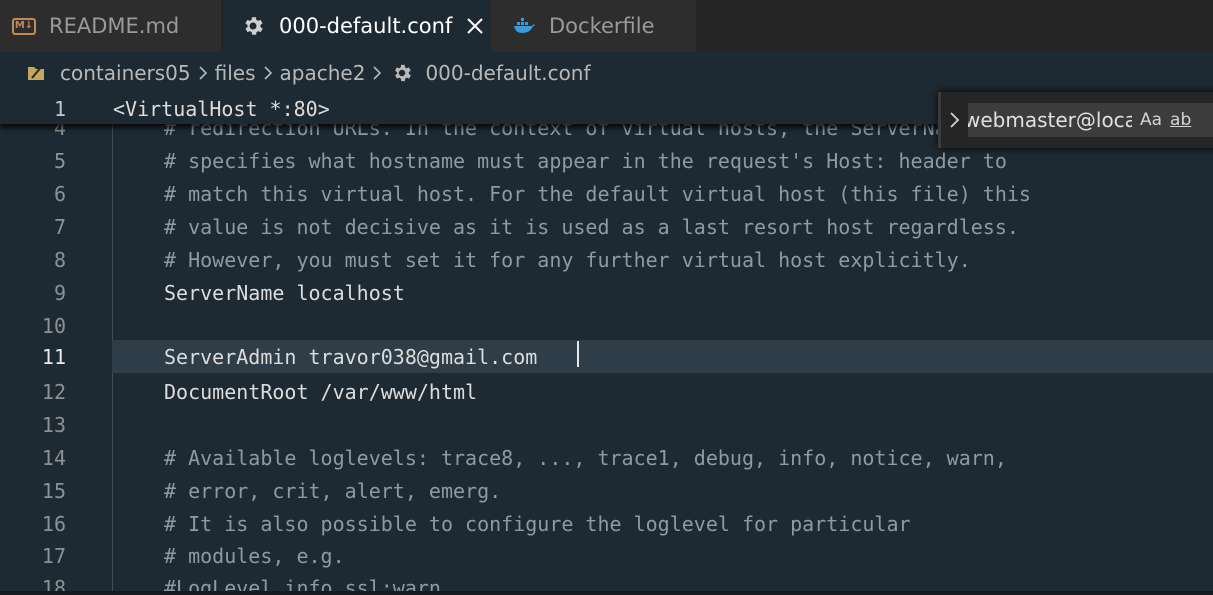  I want to click on docker-icon, so click(524, 25).